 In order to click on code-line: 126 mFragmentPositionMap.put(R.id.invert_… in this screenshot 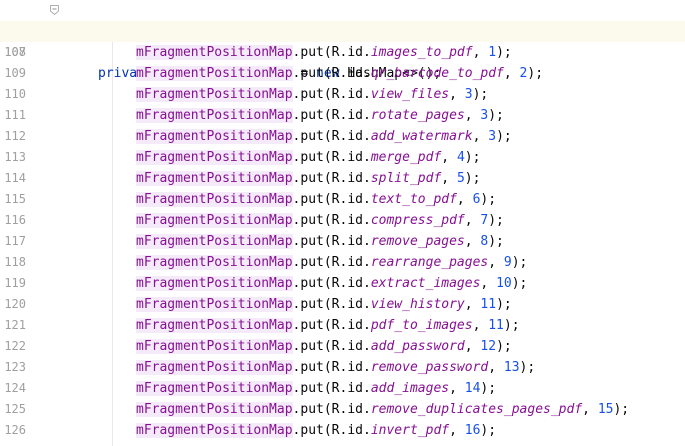, I will do `click(342, 430)`.